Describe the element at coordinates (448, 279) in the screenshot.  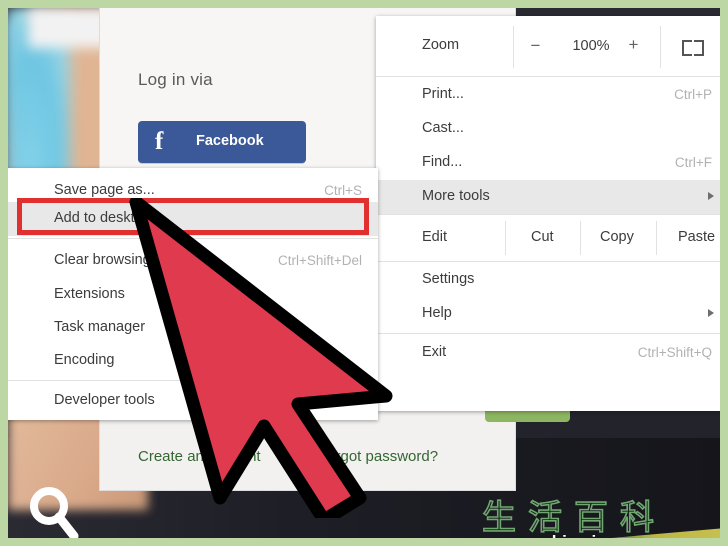
I see `menu-item-settings-label: Settings` at that location.